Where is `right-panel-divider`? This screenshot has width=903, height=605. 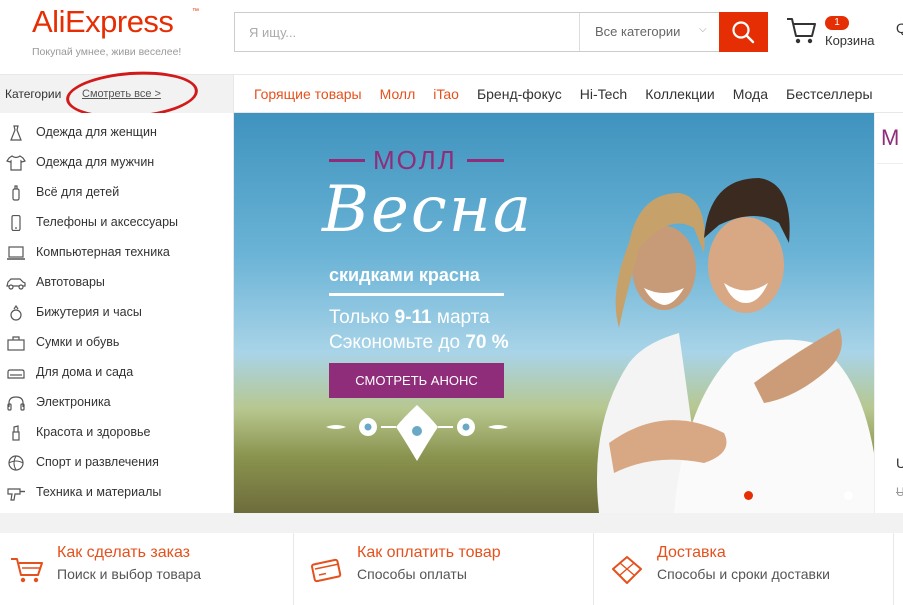 right-panel-divider is located at coordinates (890, 163).